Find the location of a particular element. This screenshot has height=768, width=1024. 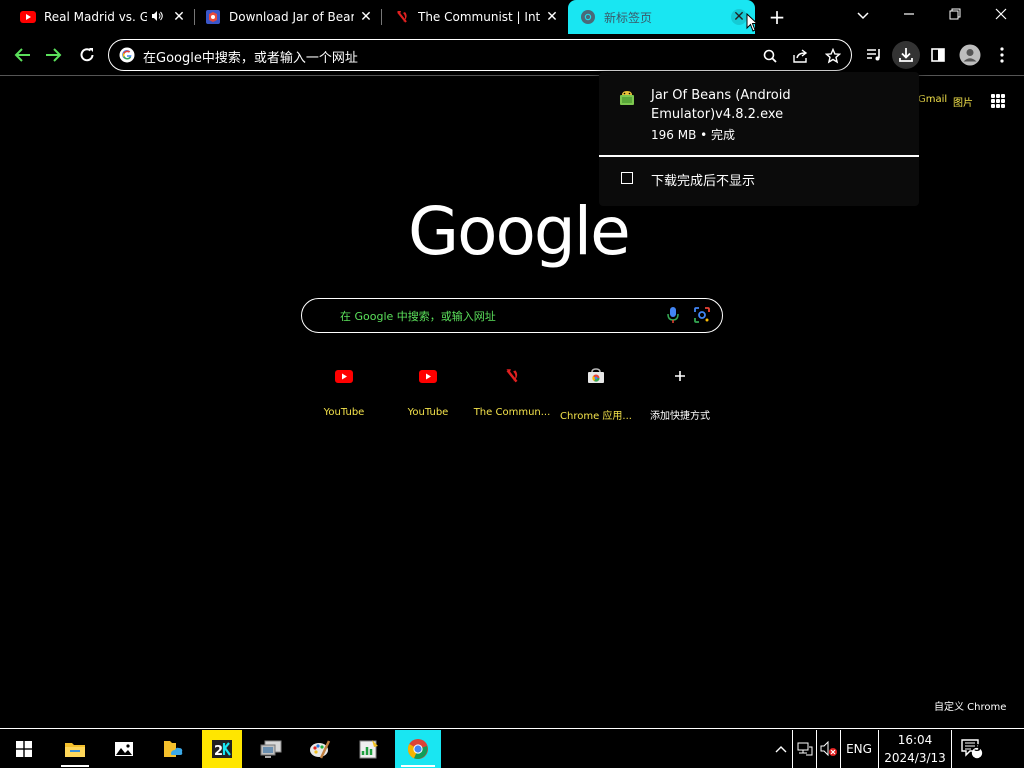

side-panel-icon is located at coordinates (938, 55).